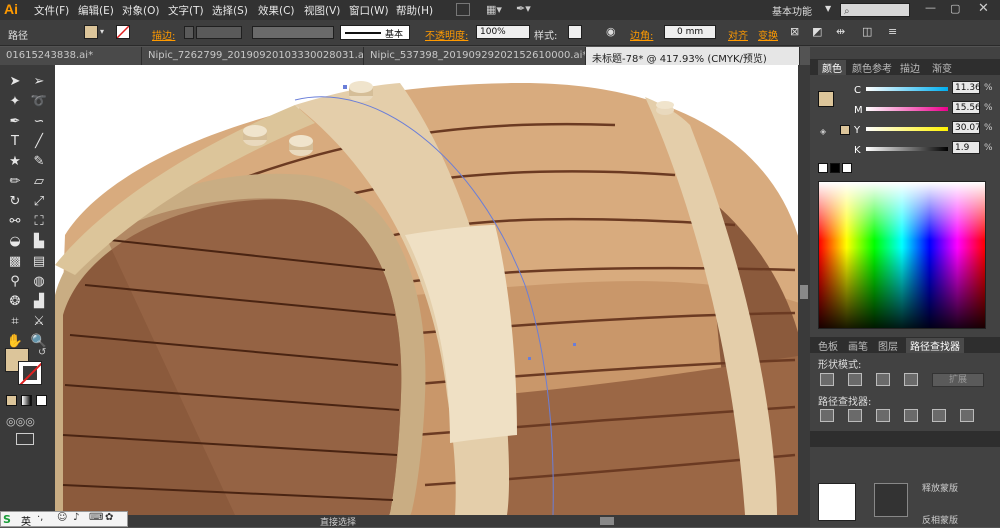  What do you see at coordinates (30, 373) in the screenshot?
I see `stroke-color-box` at bounding box center [30, 373].